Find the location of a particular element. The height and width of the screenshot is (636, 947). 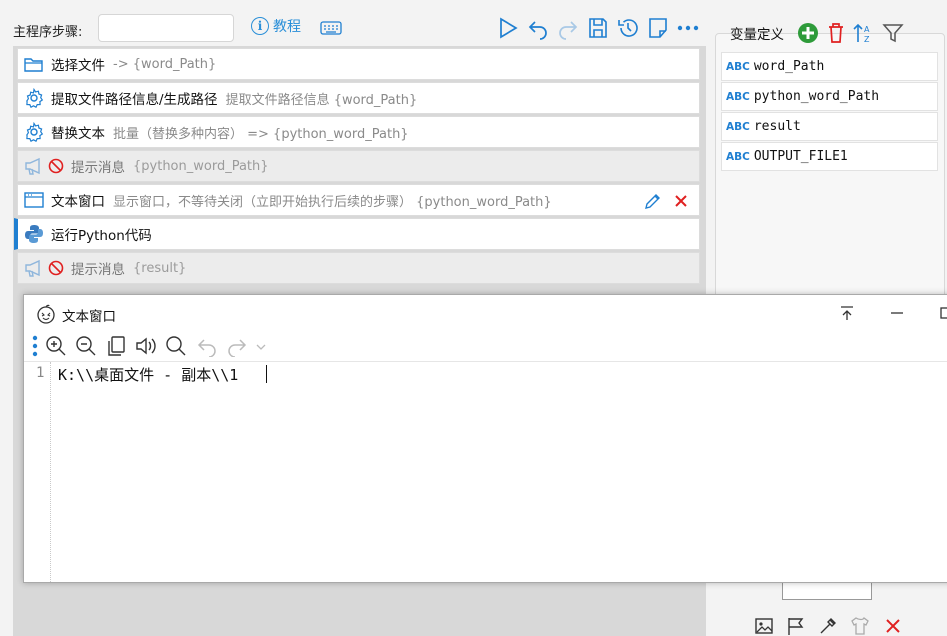

sort-az-icon: A Z is located at coordinates (864, 33).